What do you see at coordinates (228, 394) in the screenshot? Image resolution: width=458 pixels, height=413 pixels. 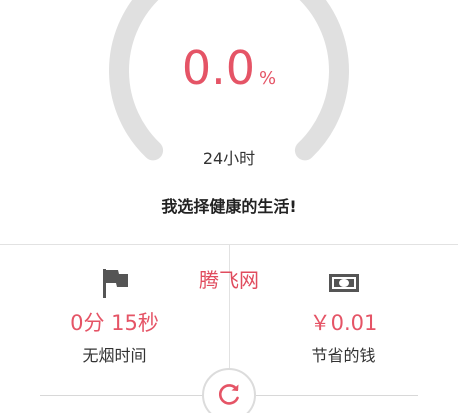 I see `refresh-icon` at bounding box center [228, 394].